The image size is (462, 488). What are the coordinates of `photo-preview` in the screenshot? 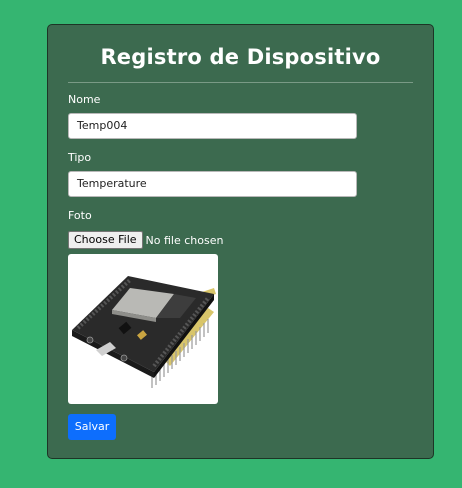 It's located at (143, 329).